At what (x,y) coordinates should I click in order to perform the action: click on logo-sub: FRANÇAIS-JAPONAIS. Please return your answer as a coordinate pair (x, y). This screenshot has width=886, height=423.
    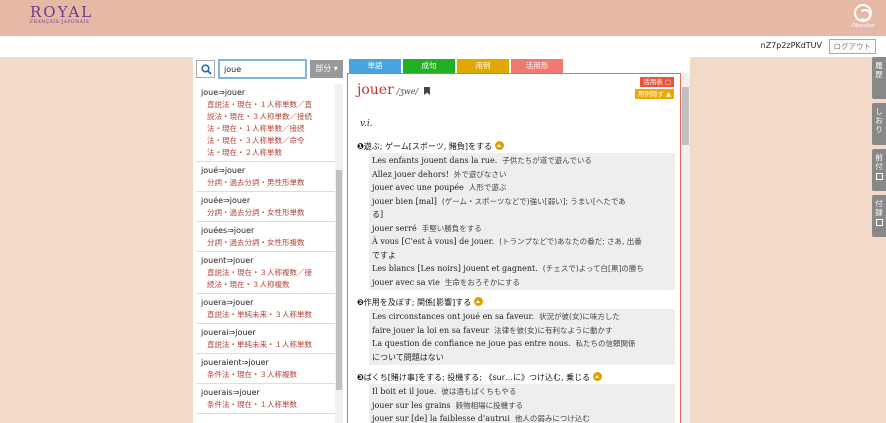
    Looking at the image, I should click on (60, 22).